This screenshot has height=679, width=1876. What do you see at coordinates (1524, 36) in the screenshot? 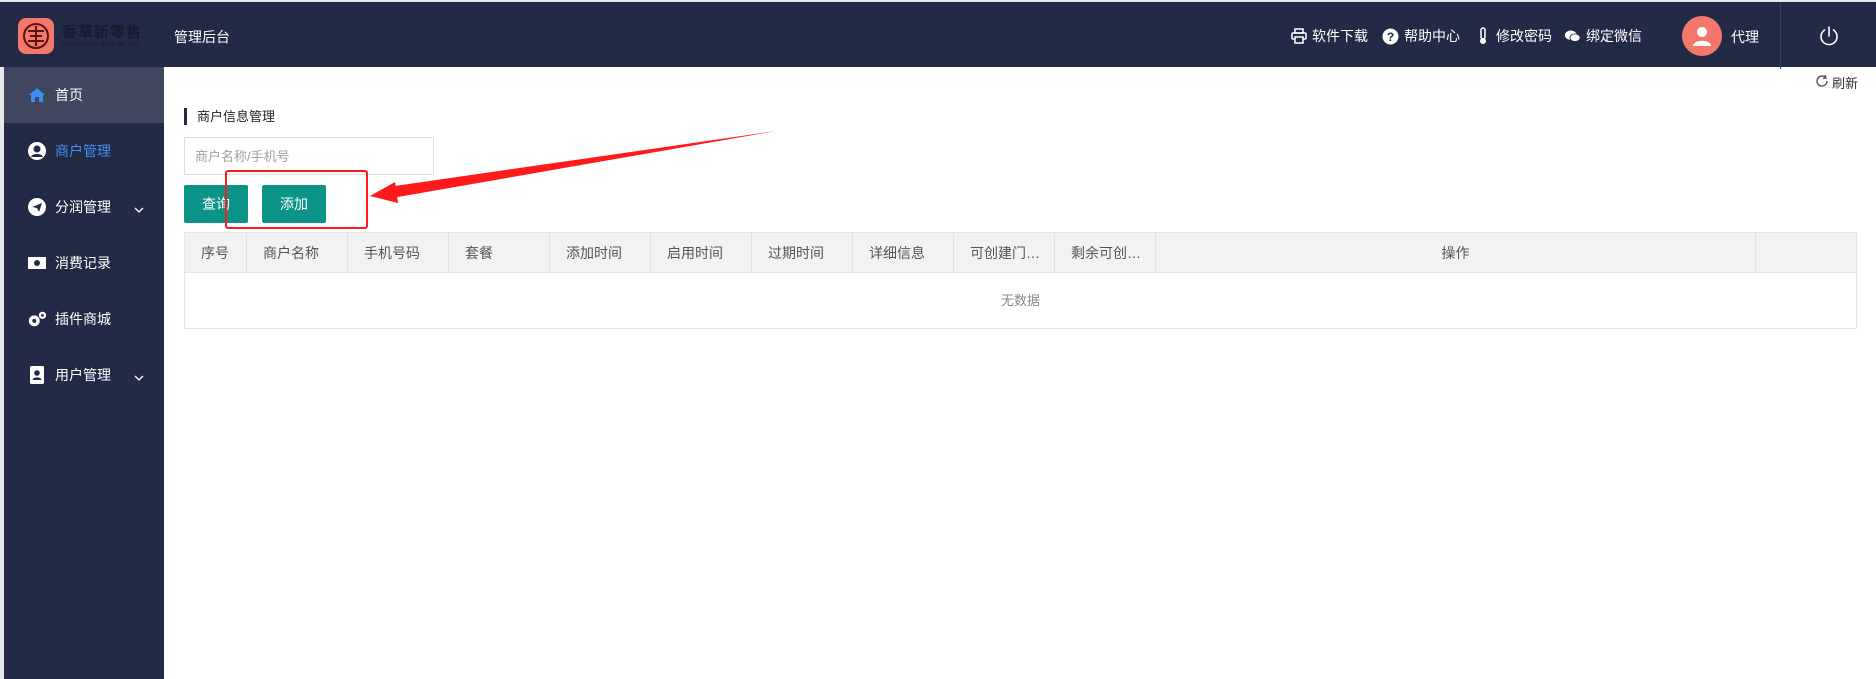
I see `change-password-label: 修改密码` at bounding box center [1524, 36].